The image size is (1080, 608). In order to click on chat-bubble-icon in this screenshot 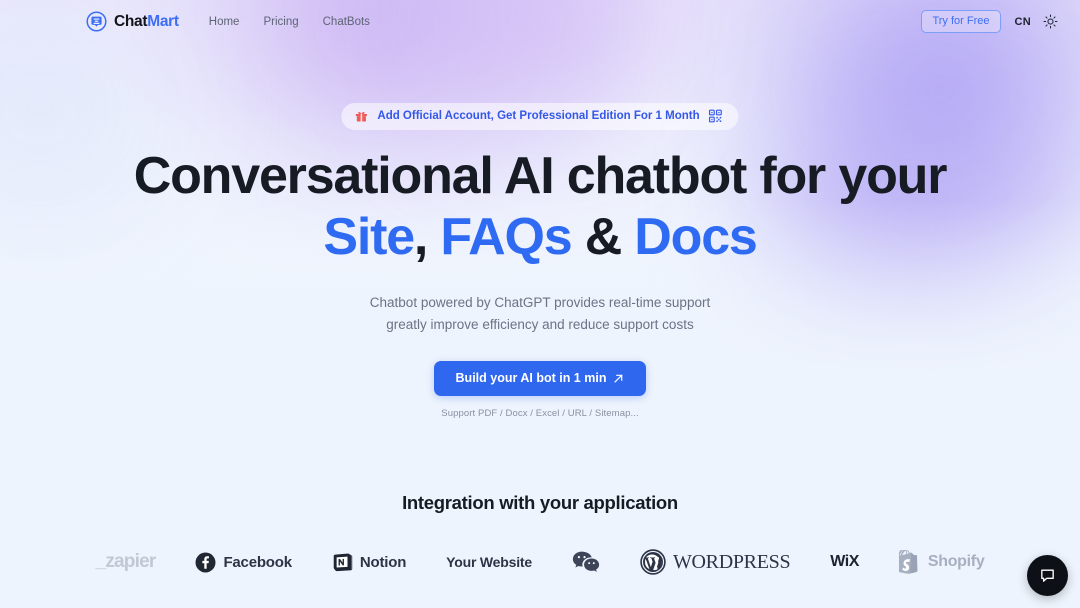, I will do `click(1047, 575)`.